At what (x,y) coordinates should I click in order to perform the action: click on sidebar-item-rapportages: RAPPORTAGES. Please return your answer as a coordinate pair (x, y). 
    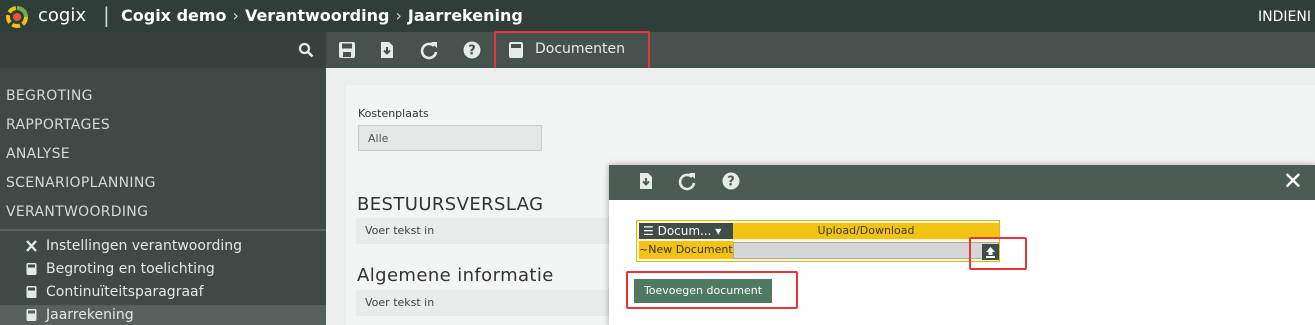
    Looking at the image, I should click on (81, 131).